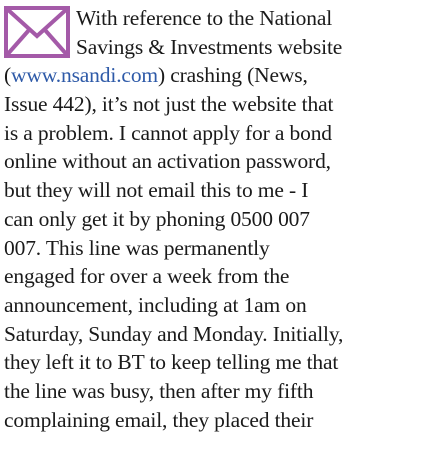 This screenshot has width=422, height=461. Describe the element at coordinates (37, 32) in the screenshot. I see `envelope-icon` at that location.